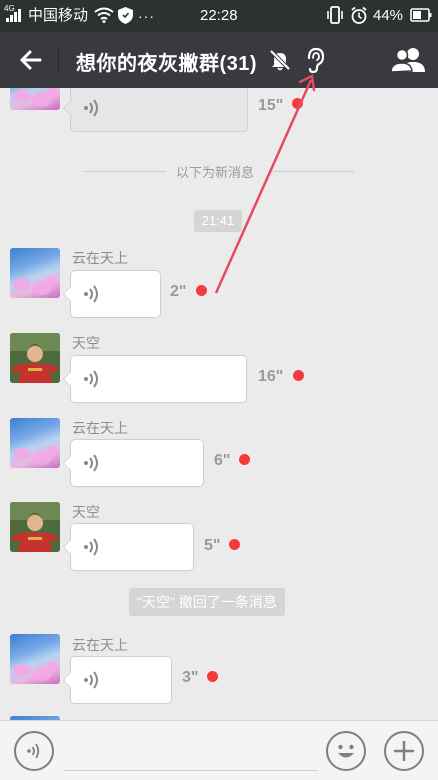 Image resolution: width=438 pixels, height=780 pixels. What do you see at coordinates (271, 105) in the screenshot?
I see `voice-duration: 15"` at bounding box center [271, 105].